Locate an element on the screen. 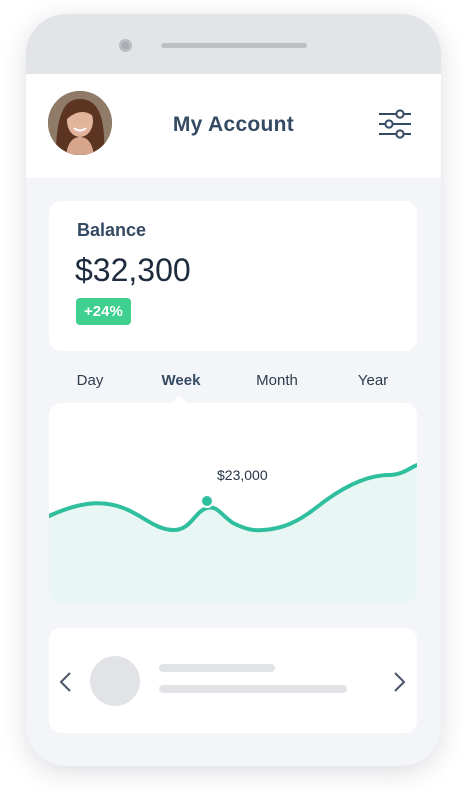  balance-chart is located at coordinates (233, 533).